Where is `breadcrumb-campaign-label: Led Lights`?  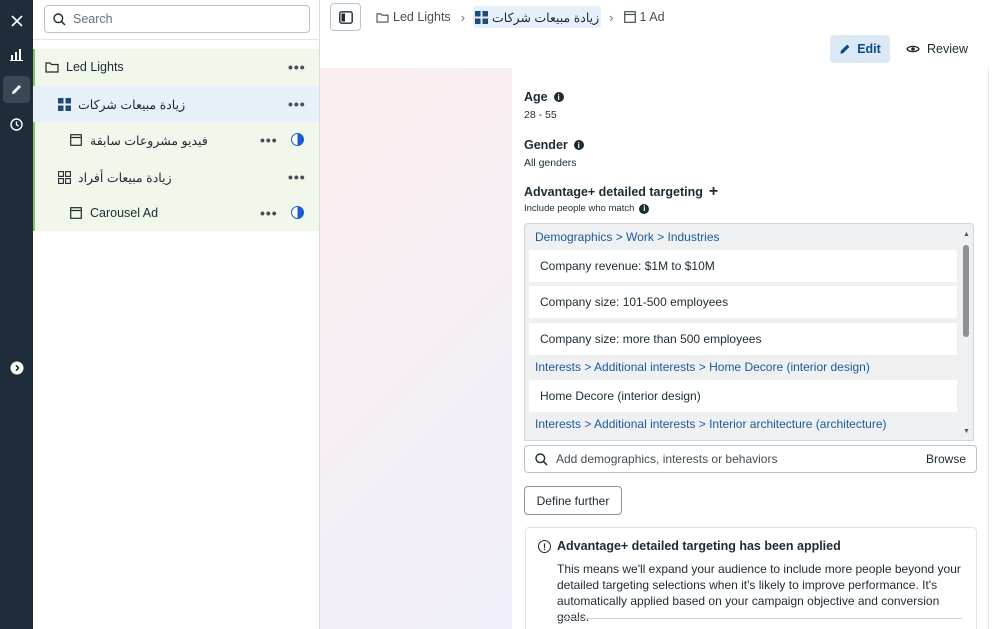
breadcrumb-campaign-label: Led Lights is located at coordinates (422, 17).